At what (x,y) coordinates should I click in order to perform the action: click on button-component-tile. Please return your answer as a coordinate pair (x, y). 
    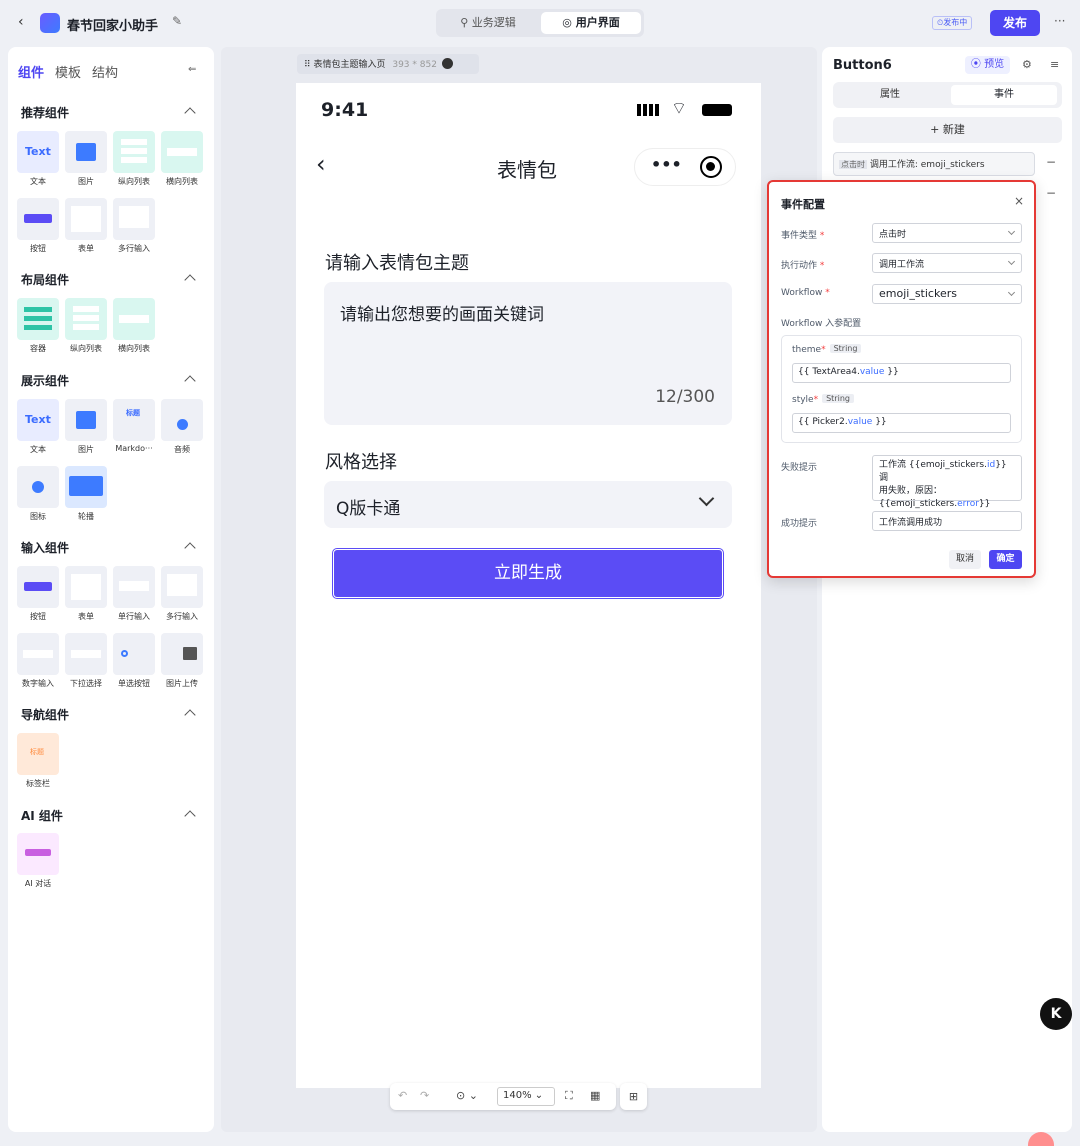
    Looking at the image, I should click on (38, 219).